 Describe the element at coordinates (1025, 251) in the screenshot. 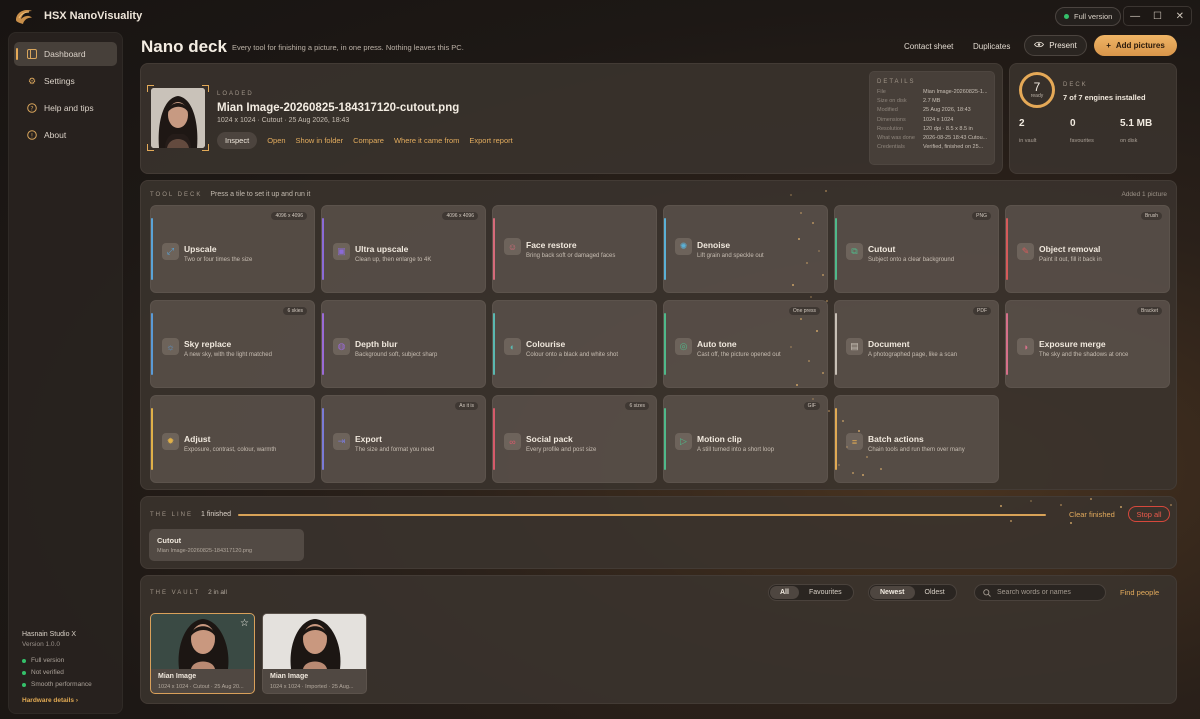

I see `object-removal-icon: ✎` at that location.